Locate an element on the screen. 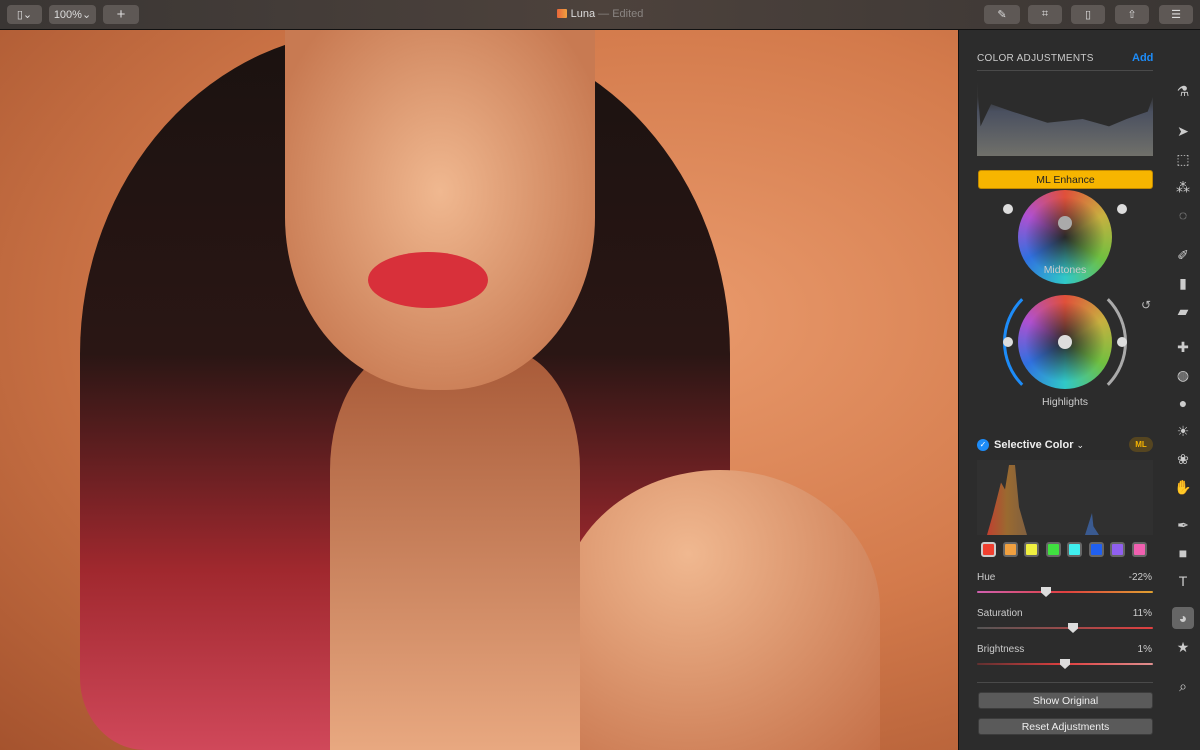 This screenshot has width=1200, height=750. adjustments-icon: ☰ is located at coordinates (1176, 15).